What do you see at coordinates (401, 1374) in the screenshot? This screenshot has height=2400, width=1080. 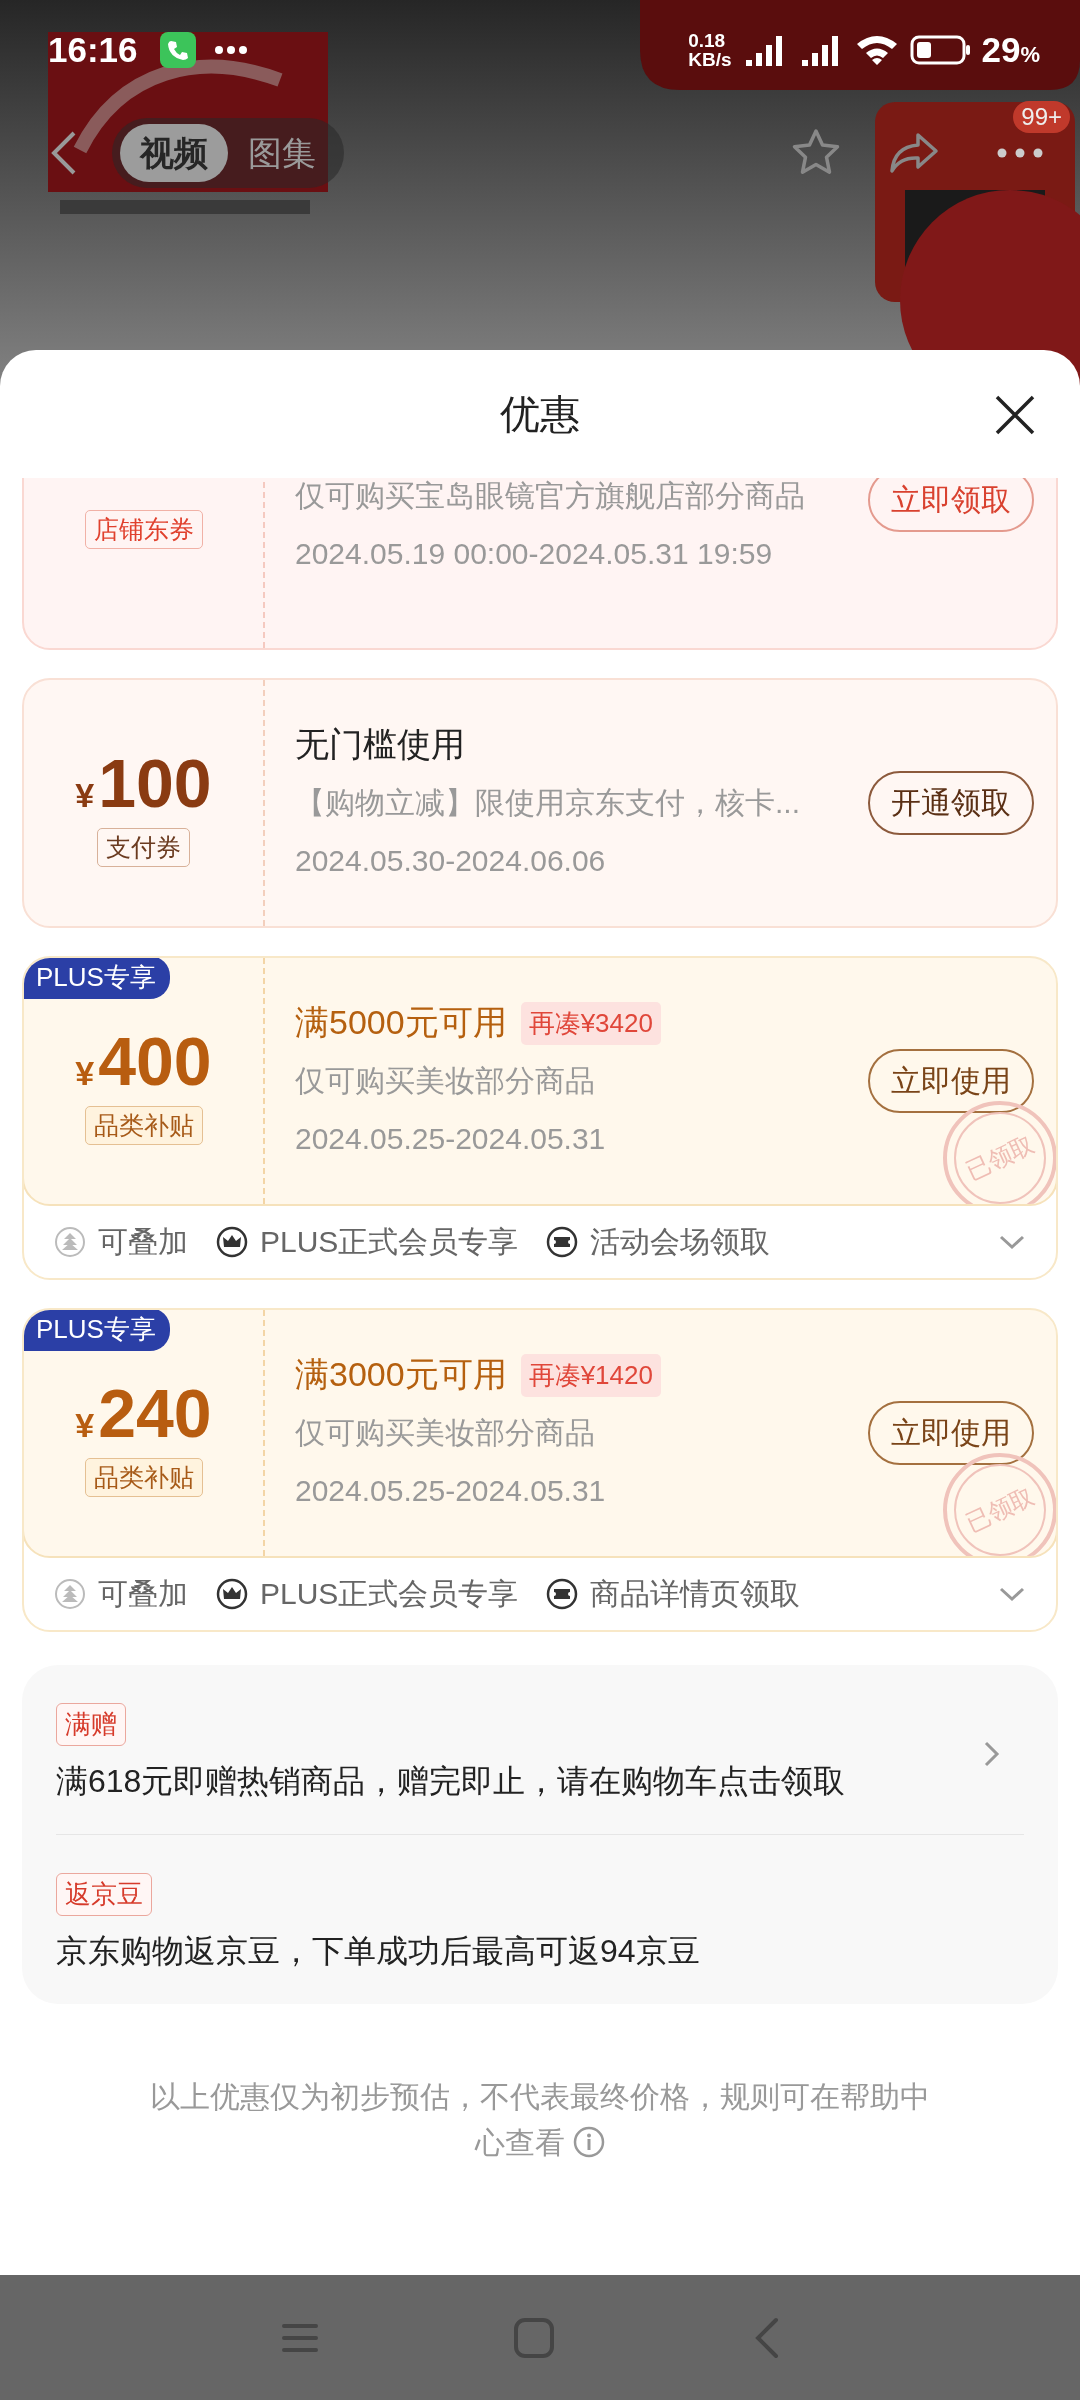 I see `coupon-condition: 满3000元可用` at bounding box center [401, 1374].